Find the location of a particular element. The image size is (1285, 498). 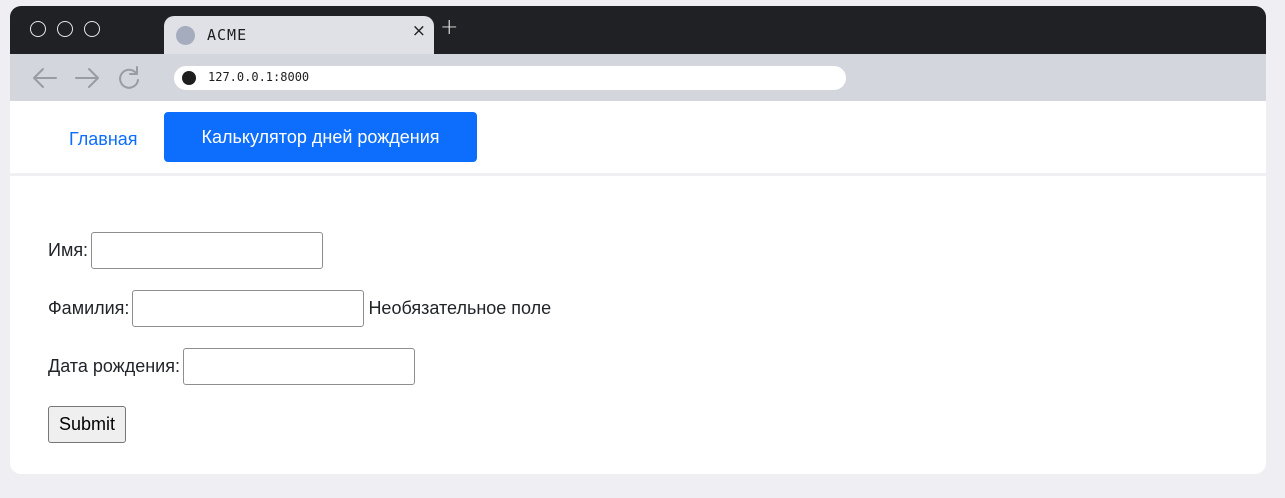

window-maximize-control is located at coordinates (92, 29).